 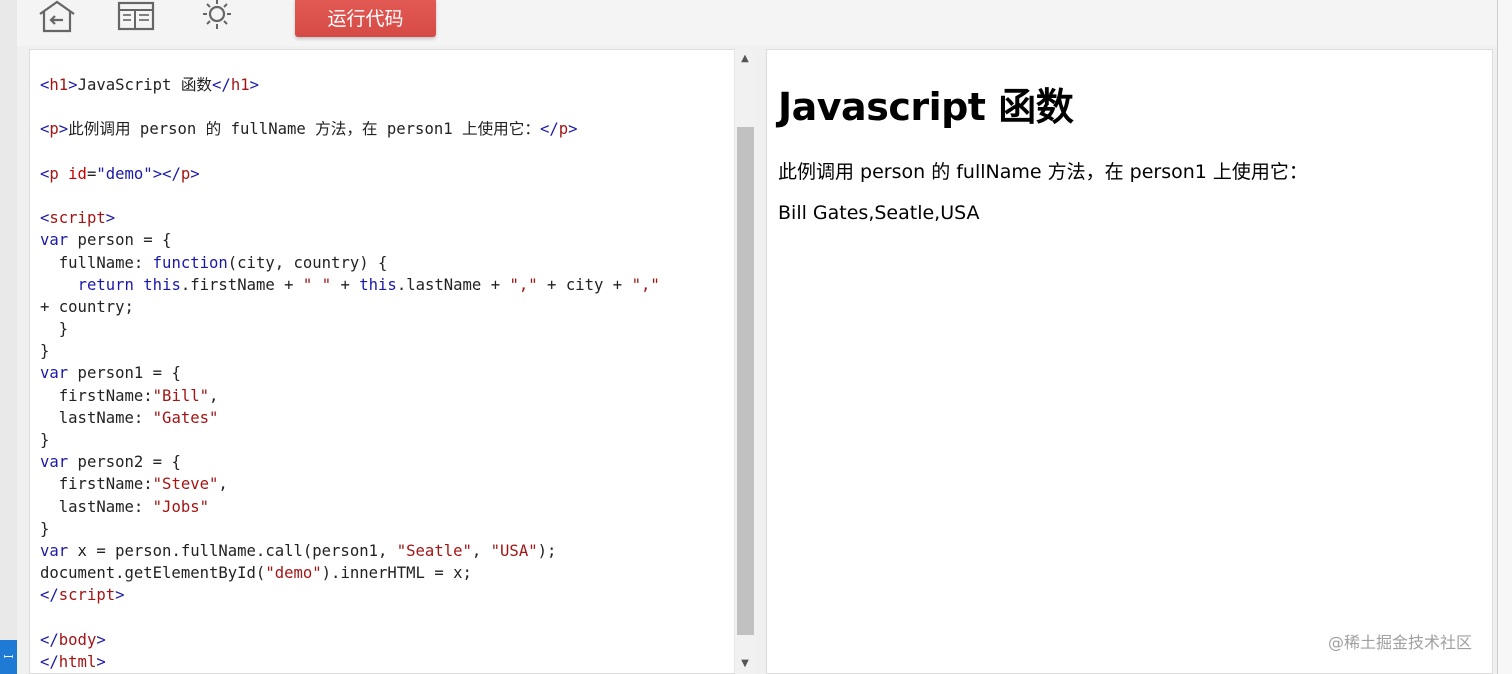 I want to click on code-token: function, so click(x=190, y=262).